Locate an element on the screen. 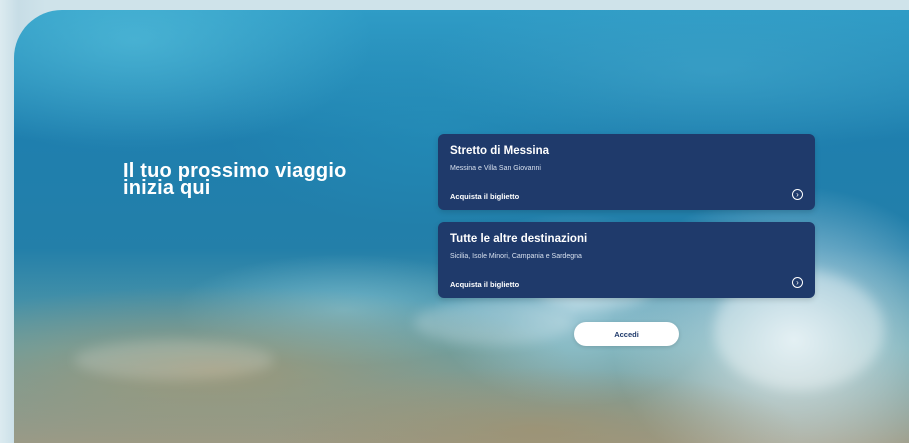 This screenshot has height=443, width=909. card-title: Tutte le altre destinazioni is located at coordinates (519, 239).